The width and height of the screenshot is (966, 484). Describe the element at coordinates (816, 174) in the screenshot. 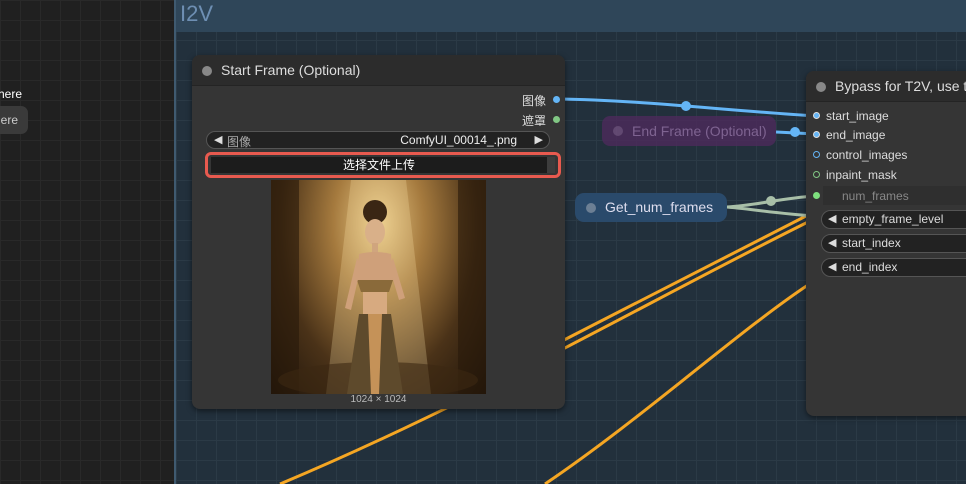

I see `input-inpaint-mask-dot` at that location.